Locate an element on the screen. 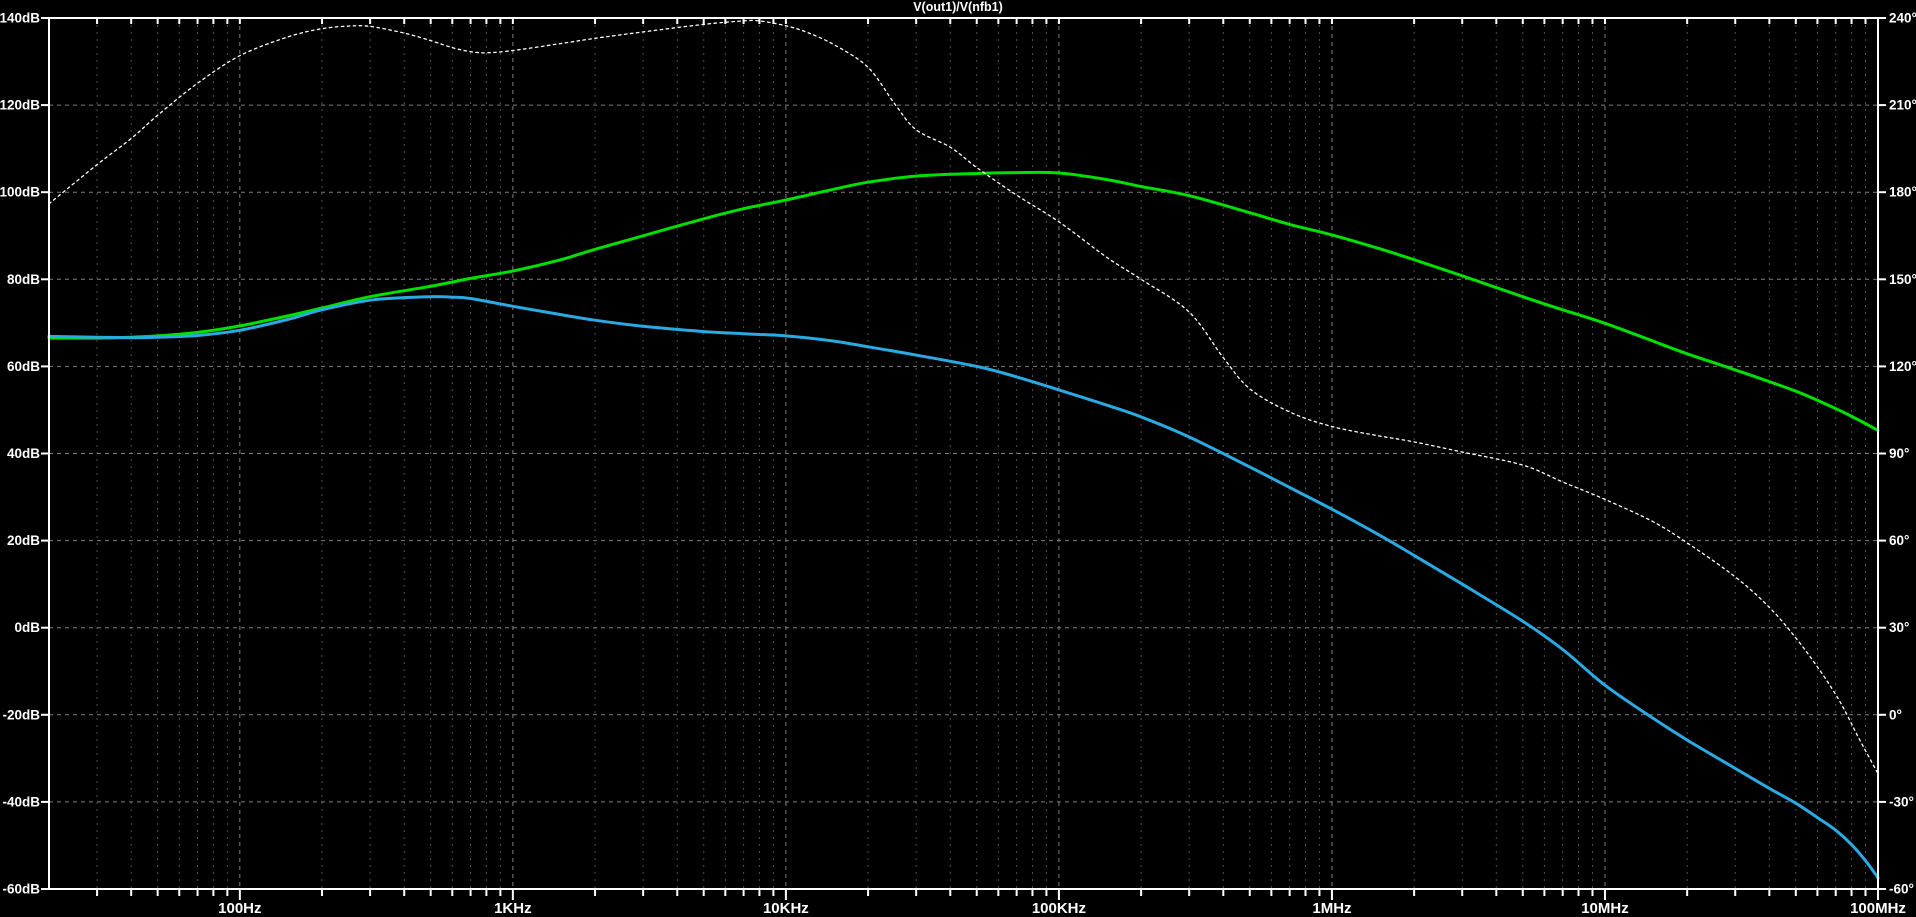 The height and width of the screenshot is (917, 1916). x-tick-label: 10KHz is located at coordinates (786, 908).